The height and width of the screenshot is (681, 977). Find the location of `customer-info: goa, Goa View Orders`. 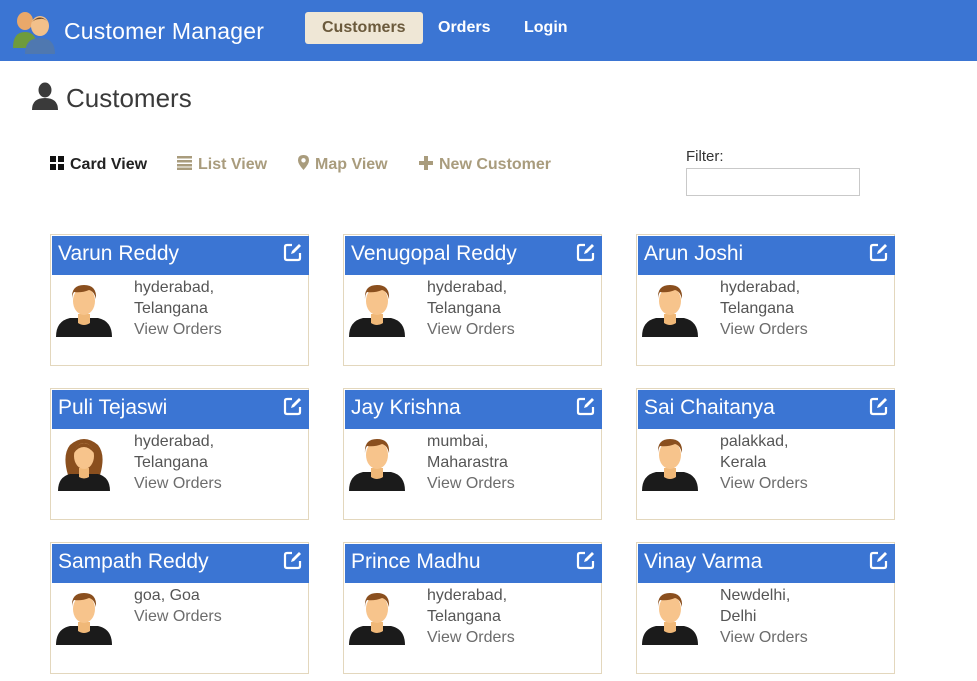

customer-info: goa, Goa View Orders is located at coordinates (178, 606).